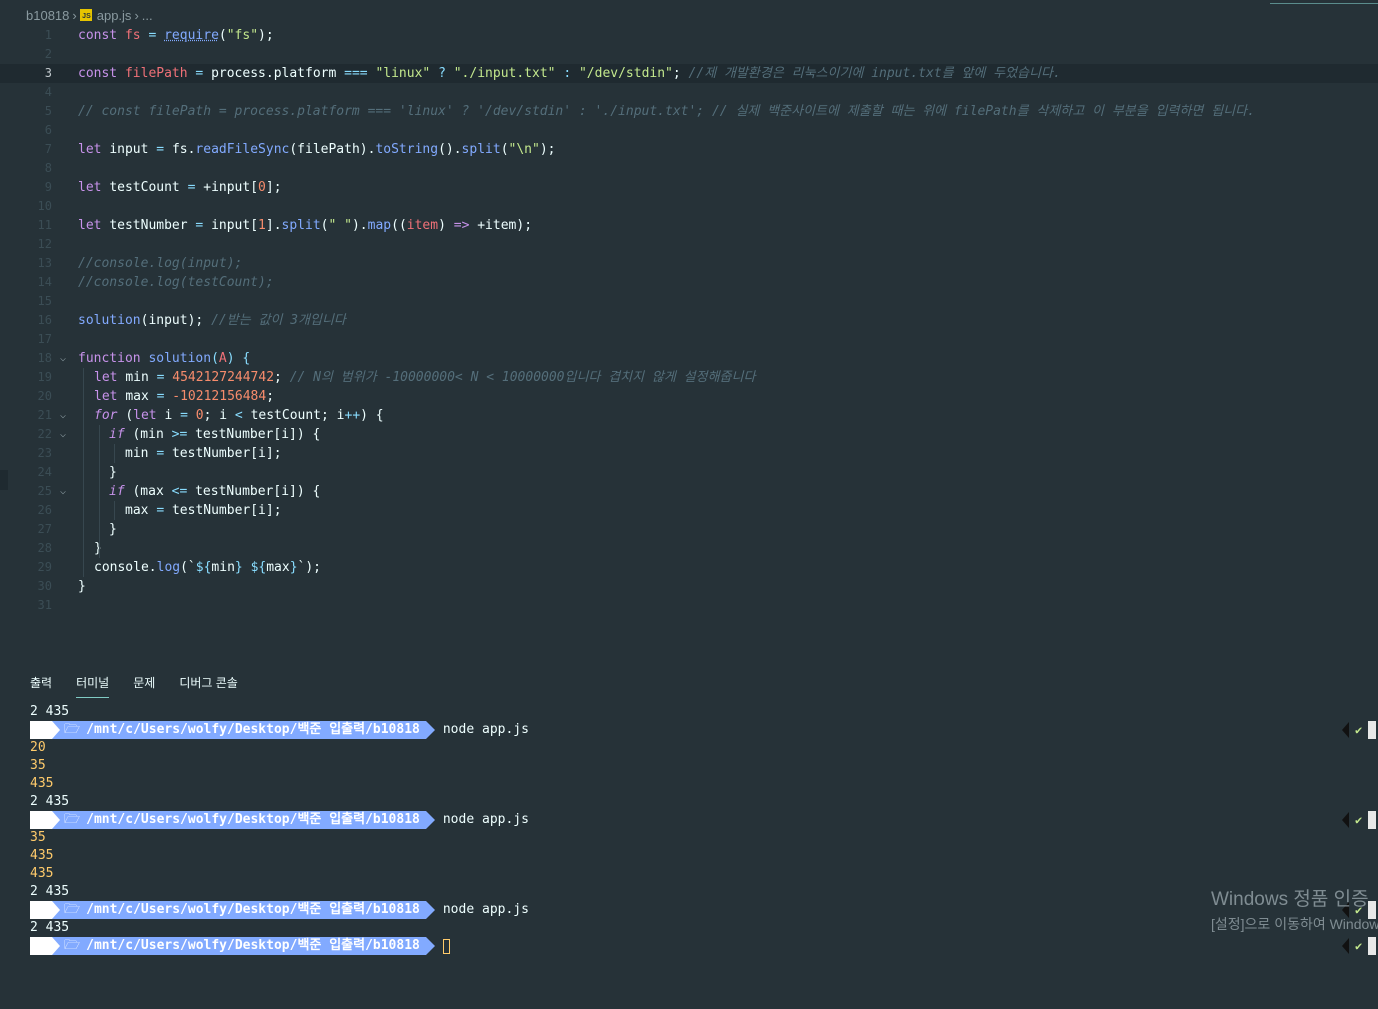 This screenshot has width=1378, height=1009. Describe the element at coordinates (44, 206) in the screenshot. I see `line-number: 10` at that location.